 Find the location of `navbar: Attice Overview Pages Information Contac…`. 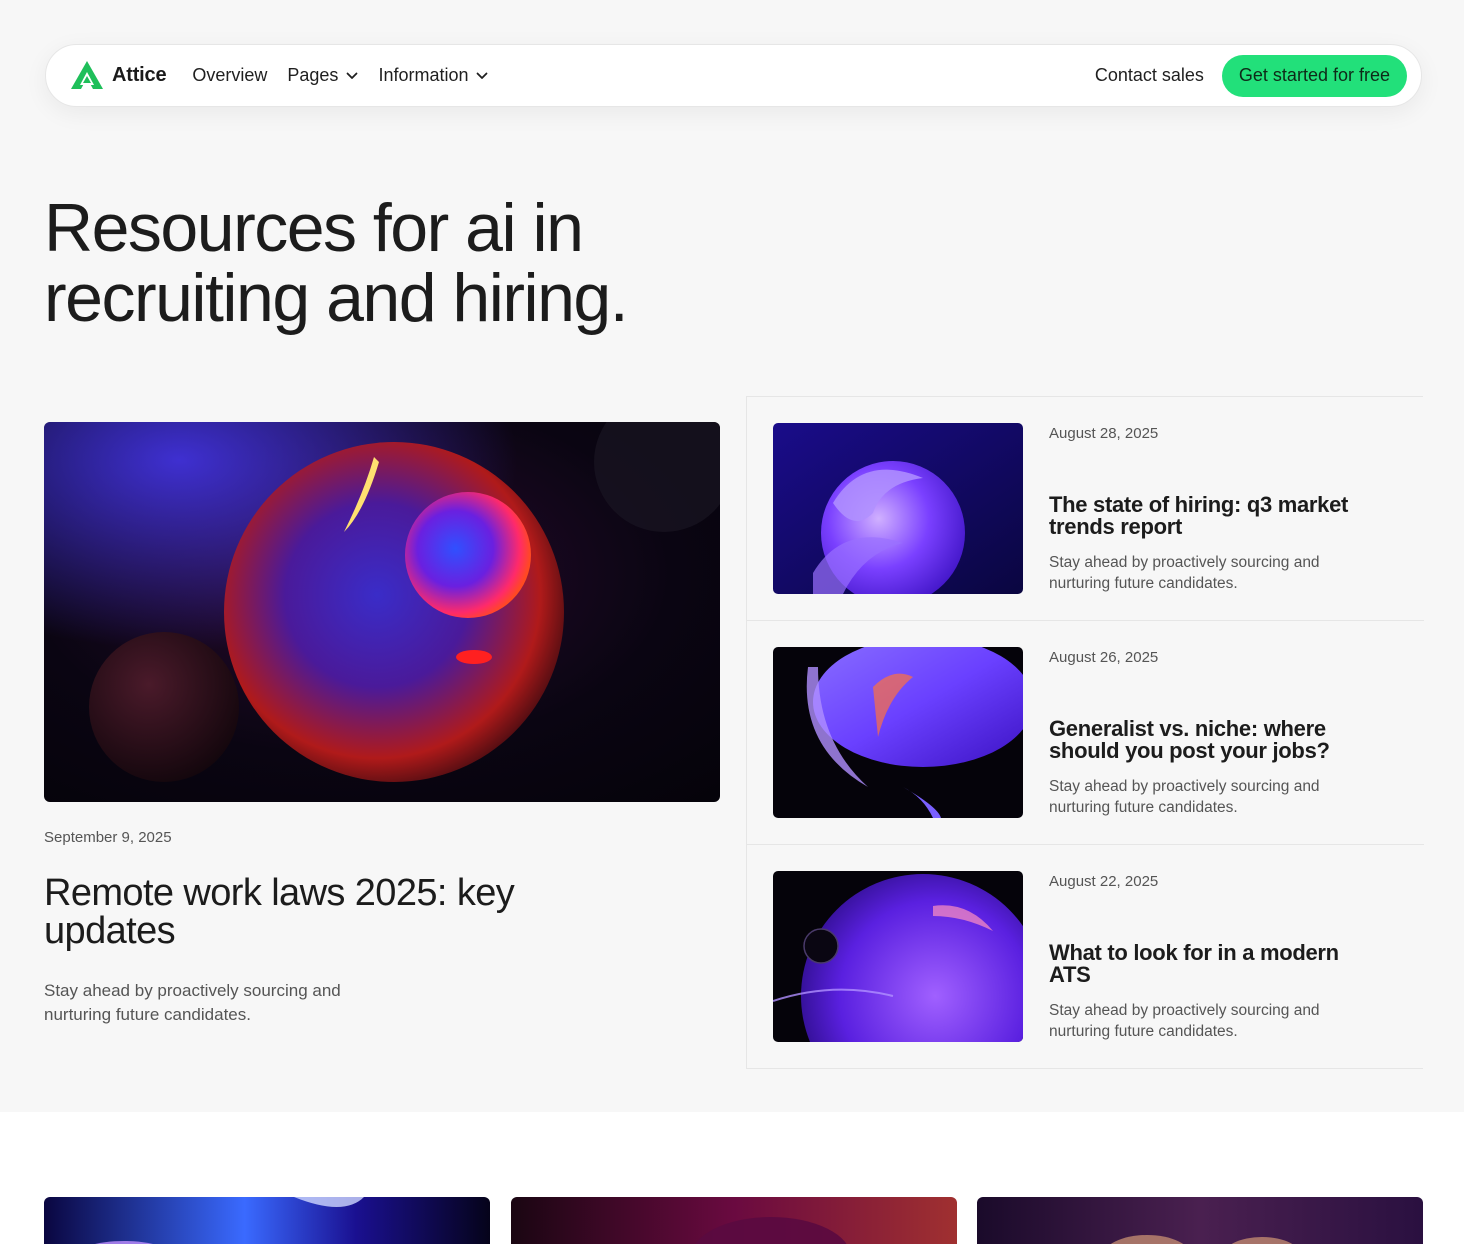

navbar: Attice Overview Pages Information Contac… is located at coordinates (733, 75).